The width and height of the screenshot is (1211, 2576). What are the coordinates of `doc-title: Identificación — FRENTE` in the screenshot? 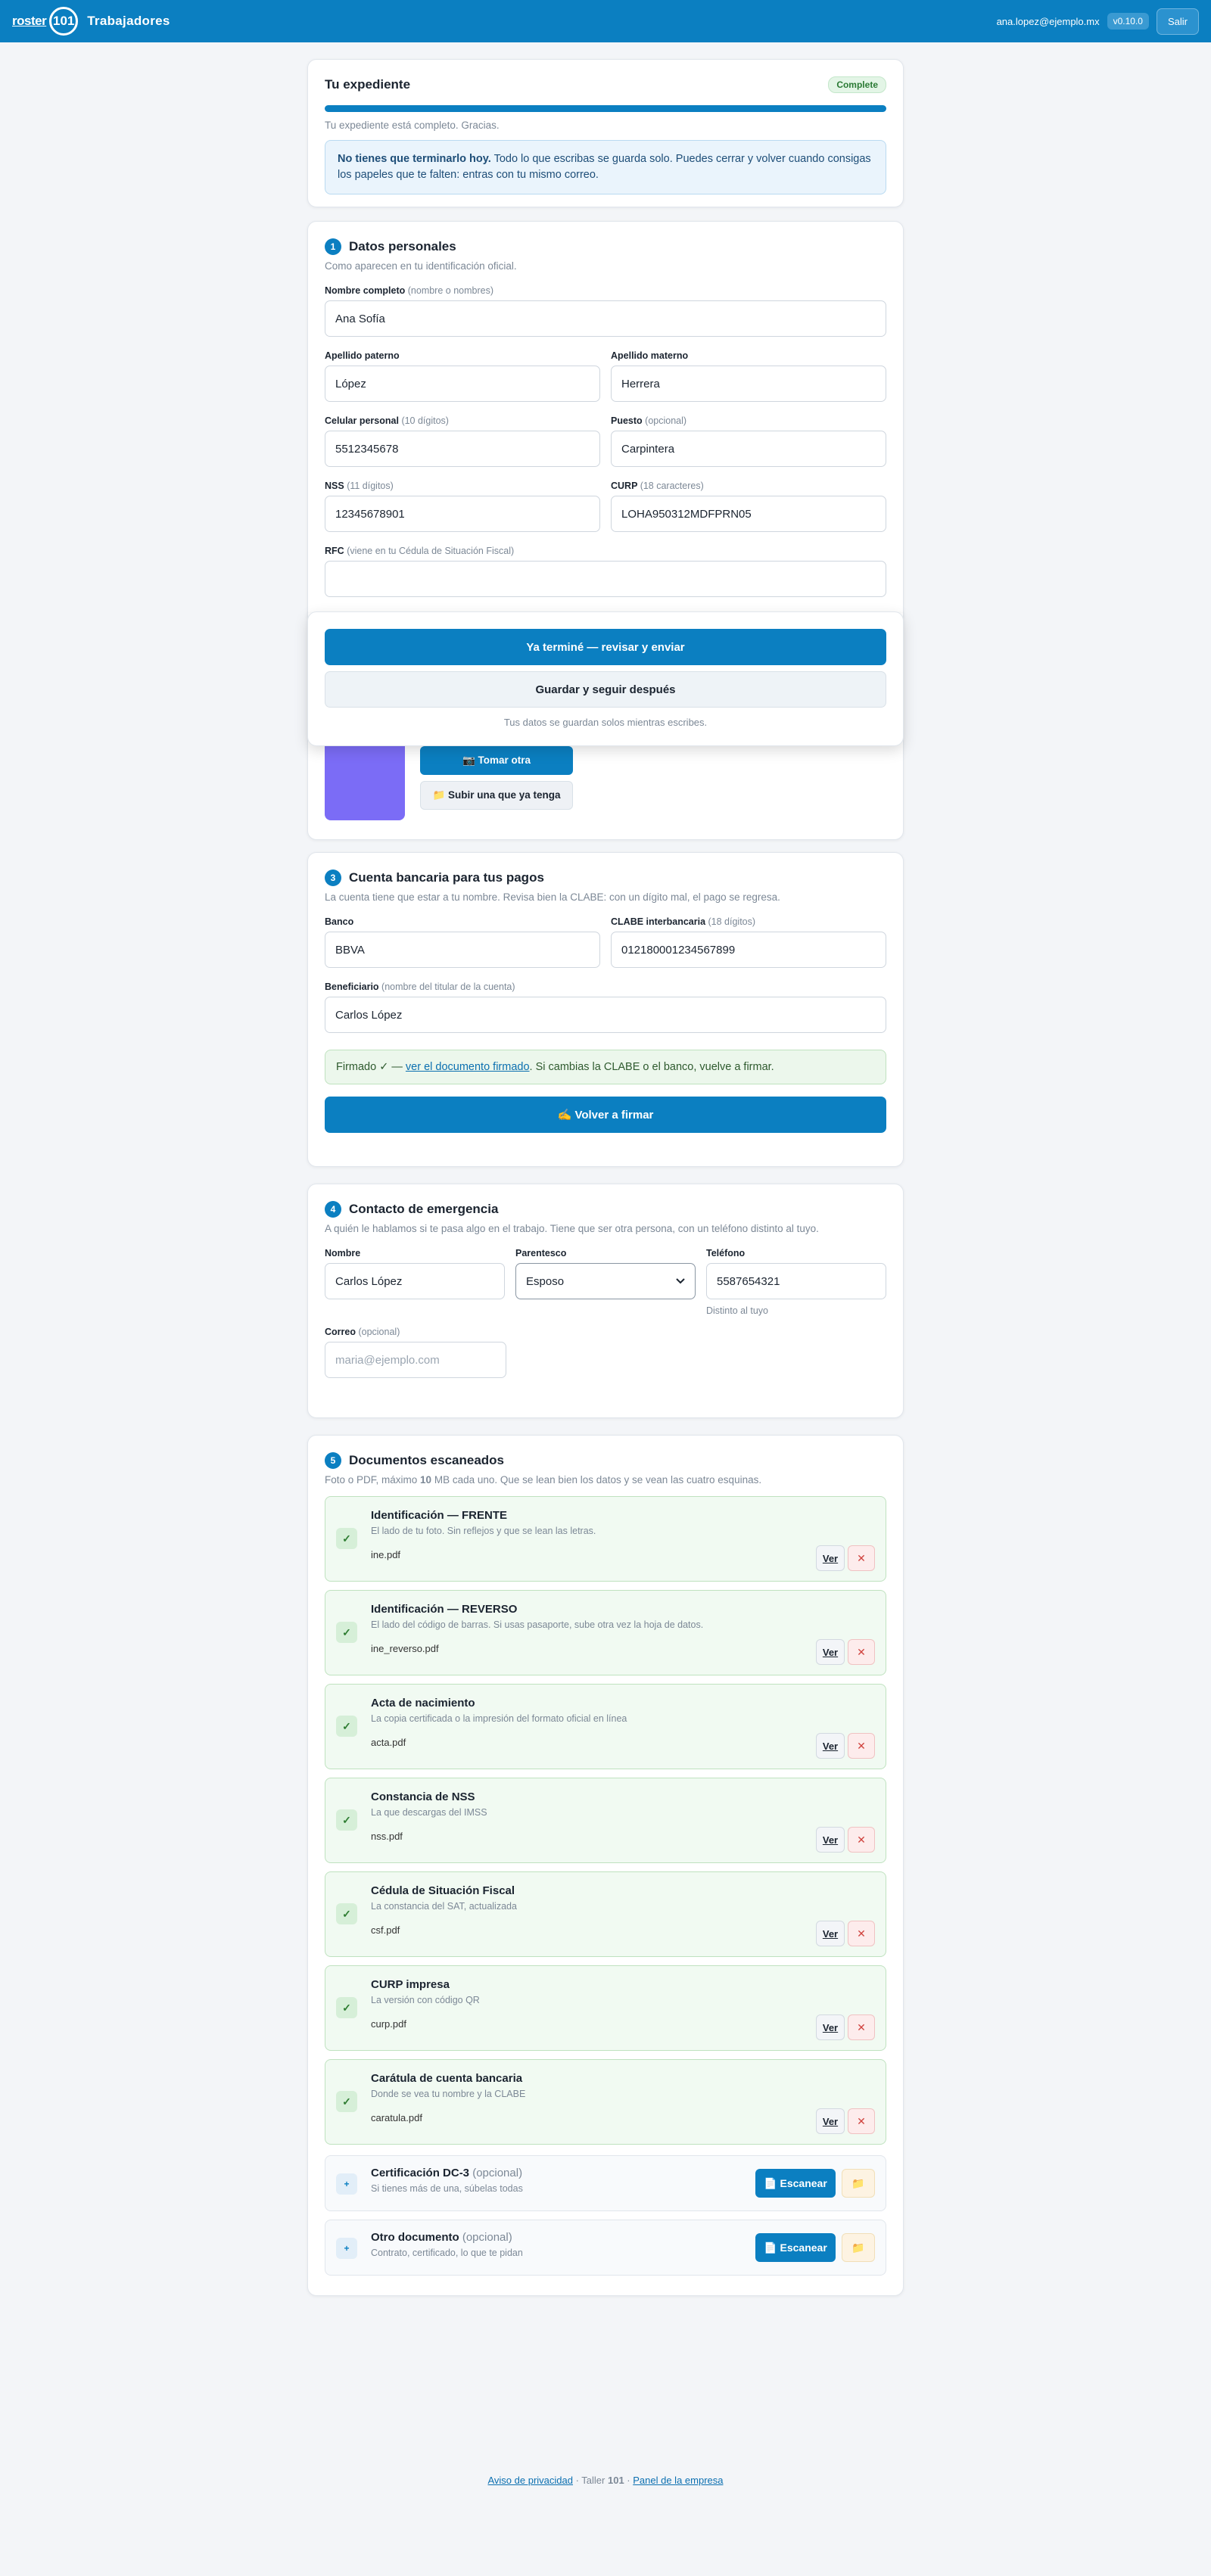 It's located at (439, 1515).